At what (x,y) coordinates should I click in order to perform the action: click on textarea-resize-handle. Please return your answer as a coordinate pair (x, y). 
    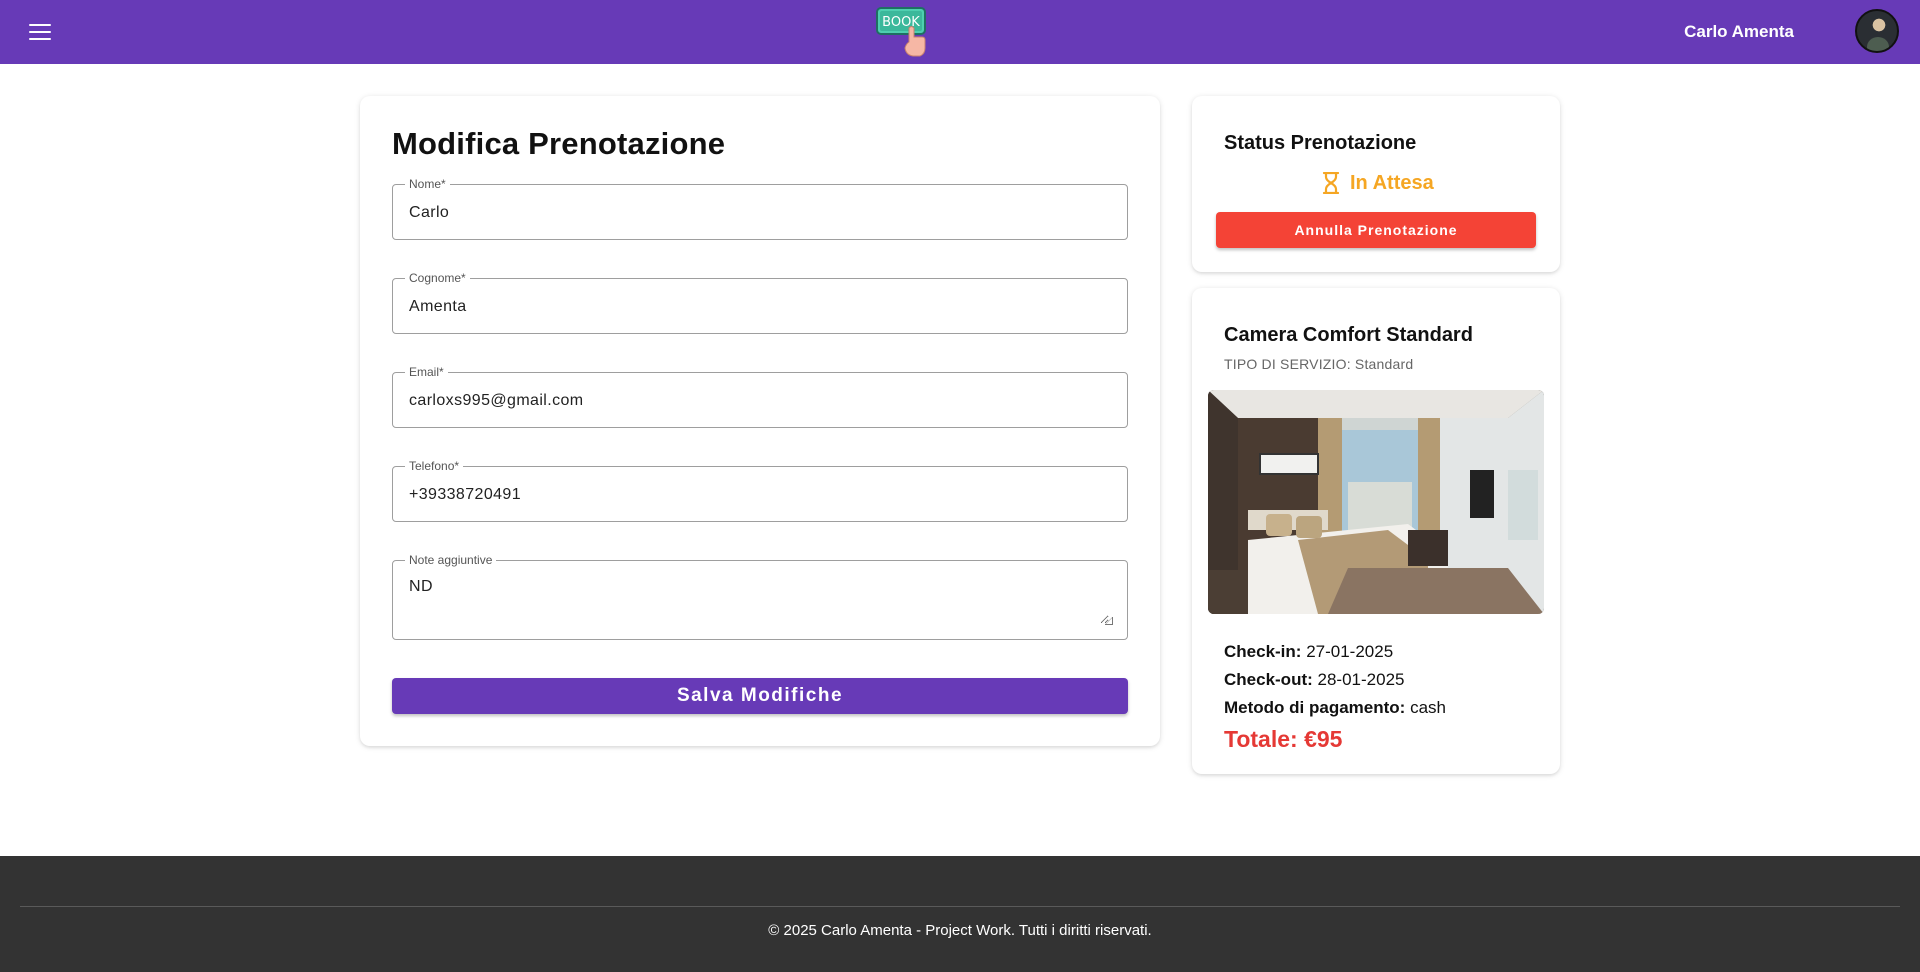
    Looking at the image, I should click on (1109, 621).